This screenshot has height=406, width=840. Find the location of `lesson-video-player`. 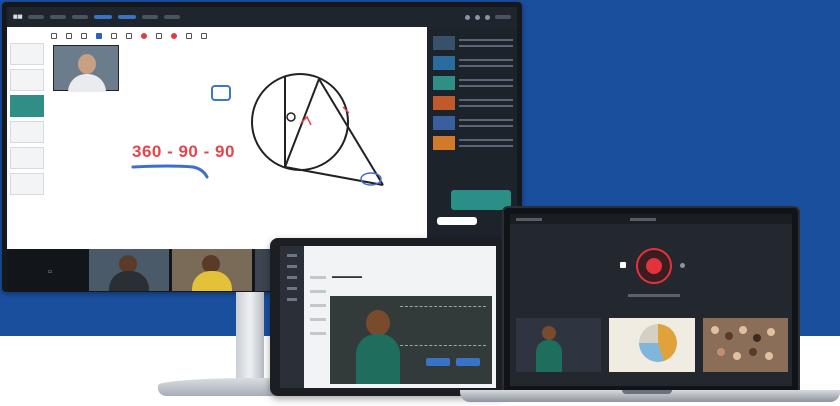

lesson-video-player is located at coordinates (411, 340).